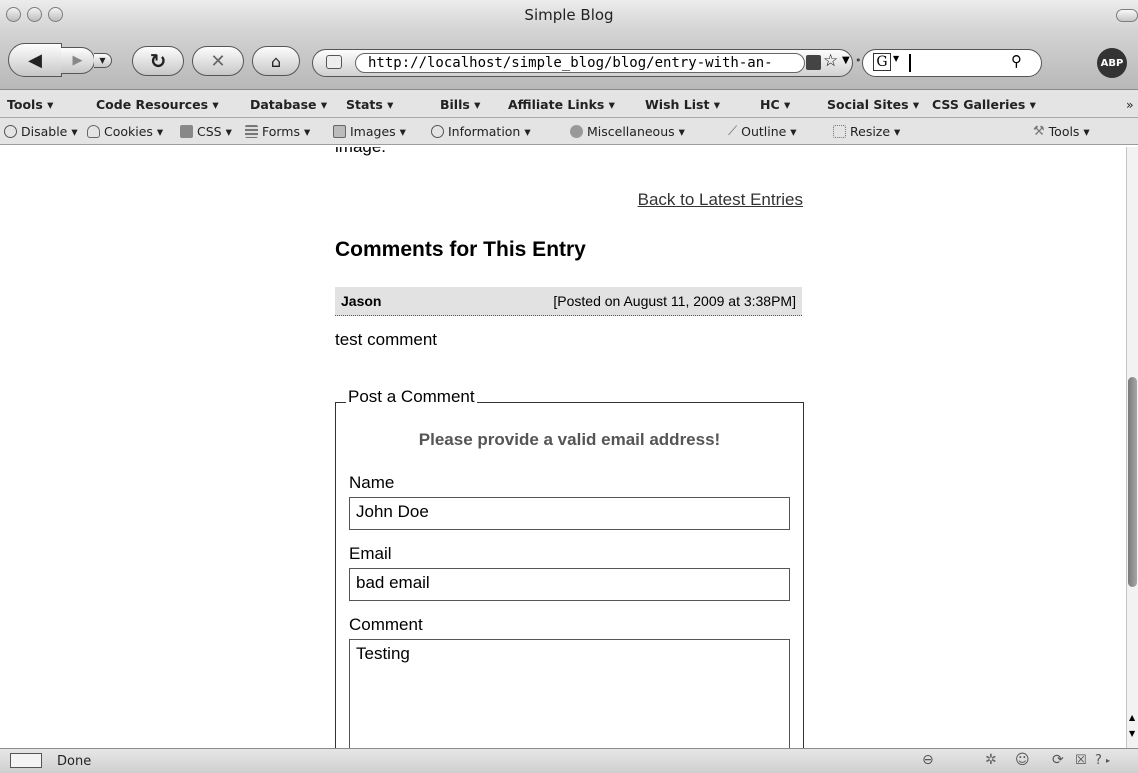 The image size is (1138, 773). What do you see at coordinates (1132, 482) in the screenshot?
I see `scrollbar-thumb` at bounding box center [1132, 482].